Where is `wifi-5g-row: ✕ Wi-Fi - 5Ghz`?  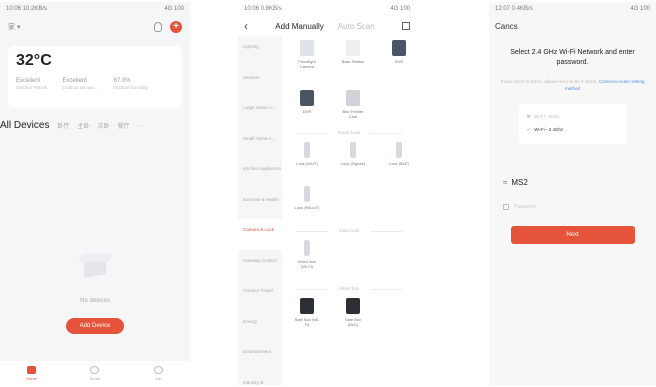
wifi-5g-row: ✕ Wi-Fi - 5Ghz is located at coordinates (543, 116).